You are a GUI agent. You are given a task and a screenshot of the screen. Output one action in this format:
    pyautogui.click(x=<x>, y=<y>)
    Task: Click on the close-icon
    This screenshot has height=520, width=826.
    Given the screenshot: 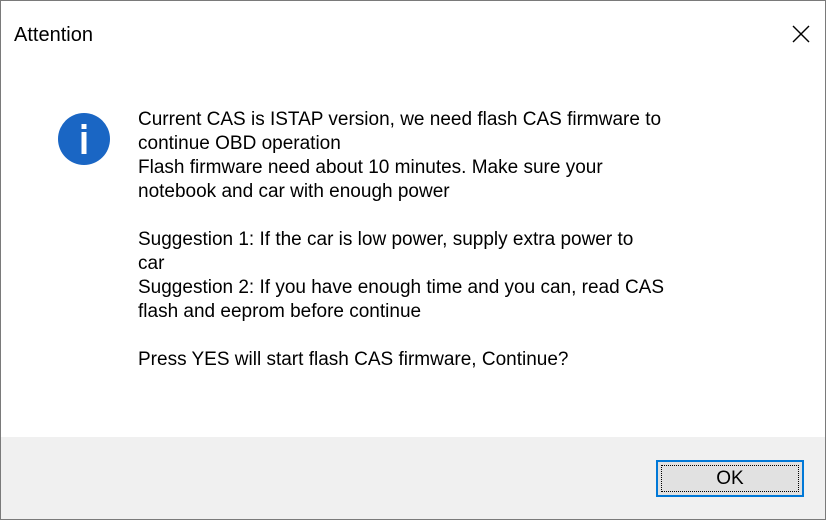 What is the action you would take?
    pyautogui.click(x=801, y=34)
    